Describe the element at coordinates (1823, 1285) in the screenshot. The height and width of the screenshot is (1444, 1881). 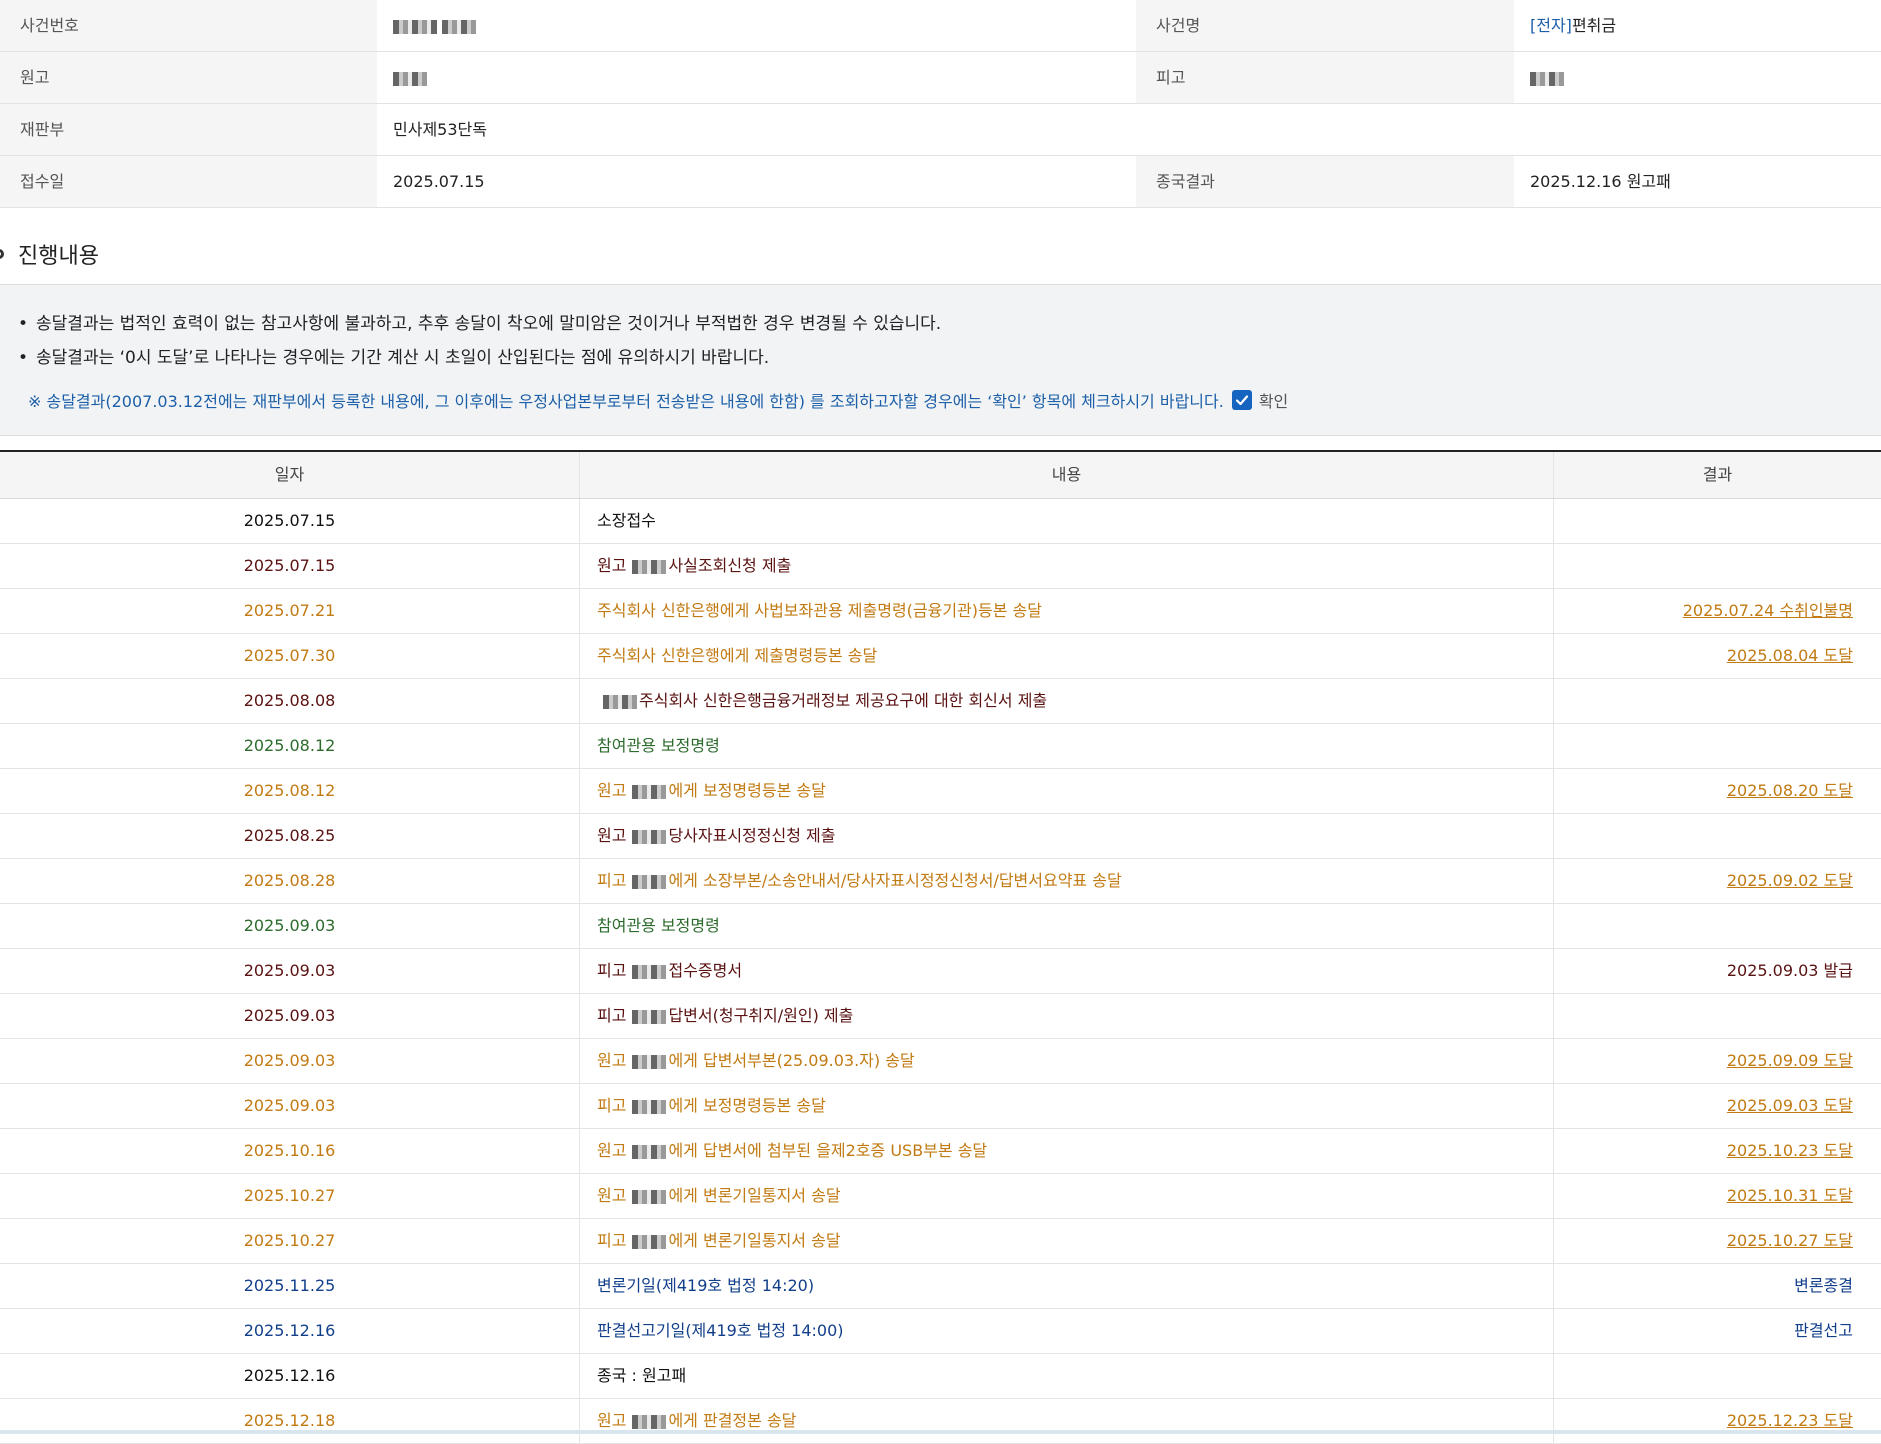
I see `row-result: 변론종결` at that location.